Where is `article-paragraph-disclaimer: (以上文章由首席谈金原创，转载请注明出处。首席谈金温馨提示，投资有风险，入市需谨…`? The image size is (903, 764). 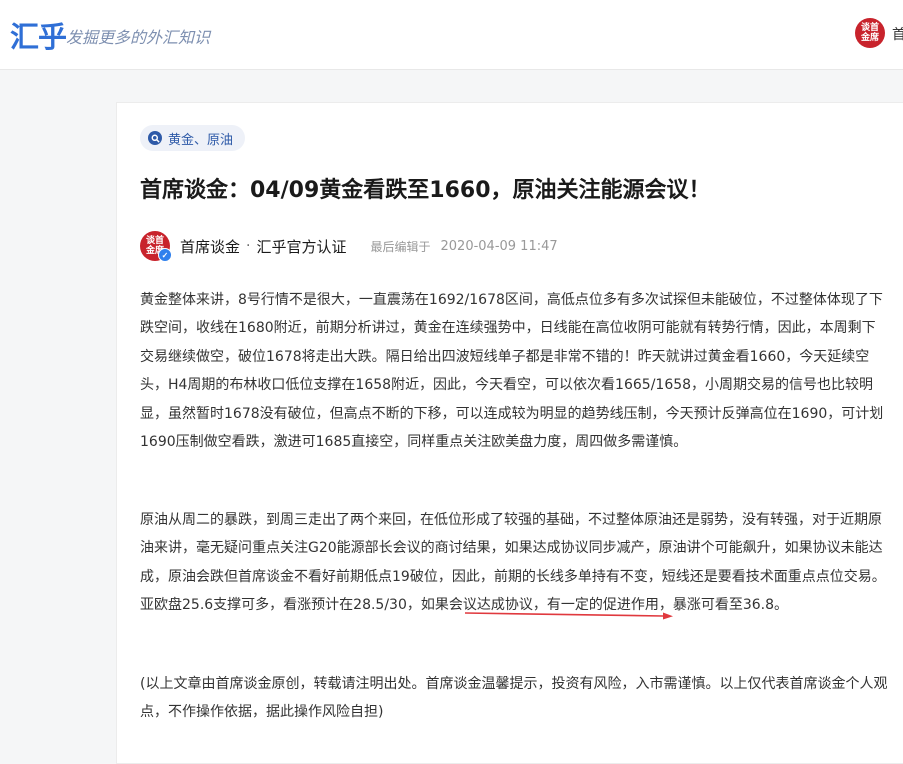
article-paragraph-disclaimer: (以上文章由首席谈金原创，转载请注明出处。首席谈金温馨提示，投资有风险，入市需谨… is located at coordinates (514, 698).